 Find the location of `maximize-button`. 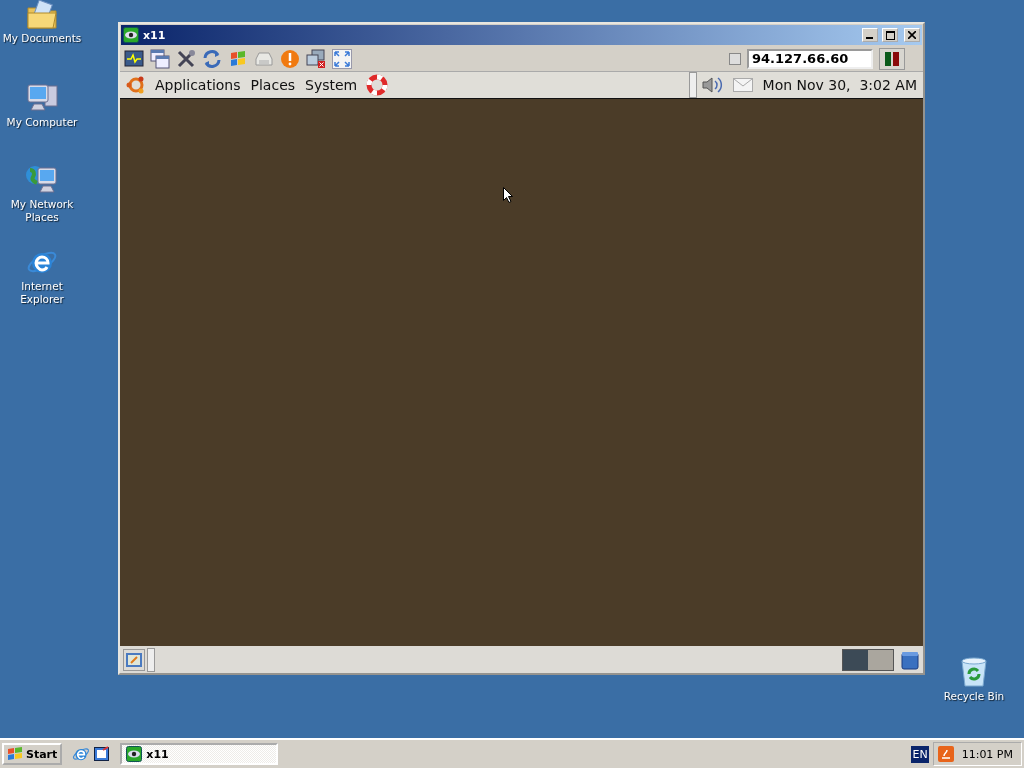

maximize-button is located at coordinates (890, 35).